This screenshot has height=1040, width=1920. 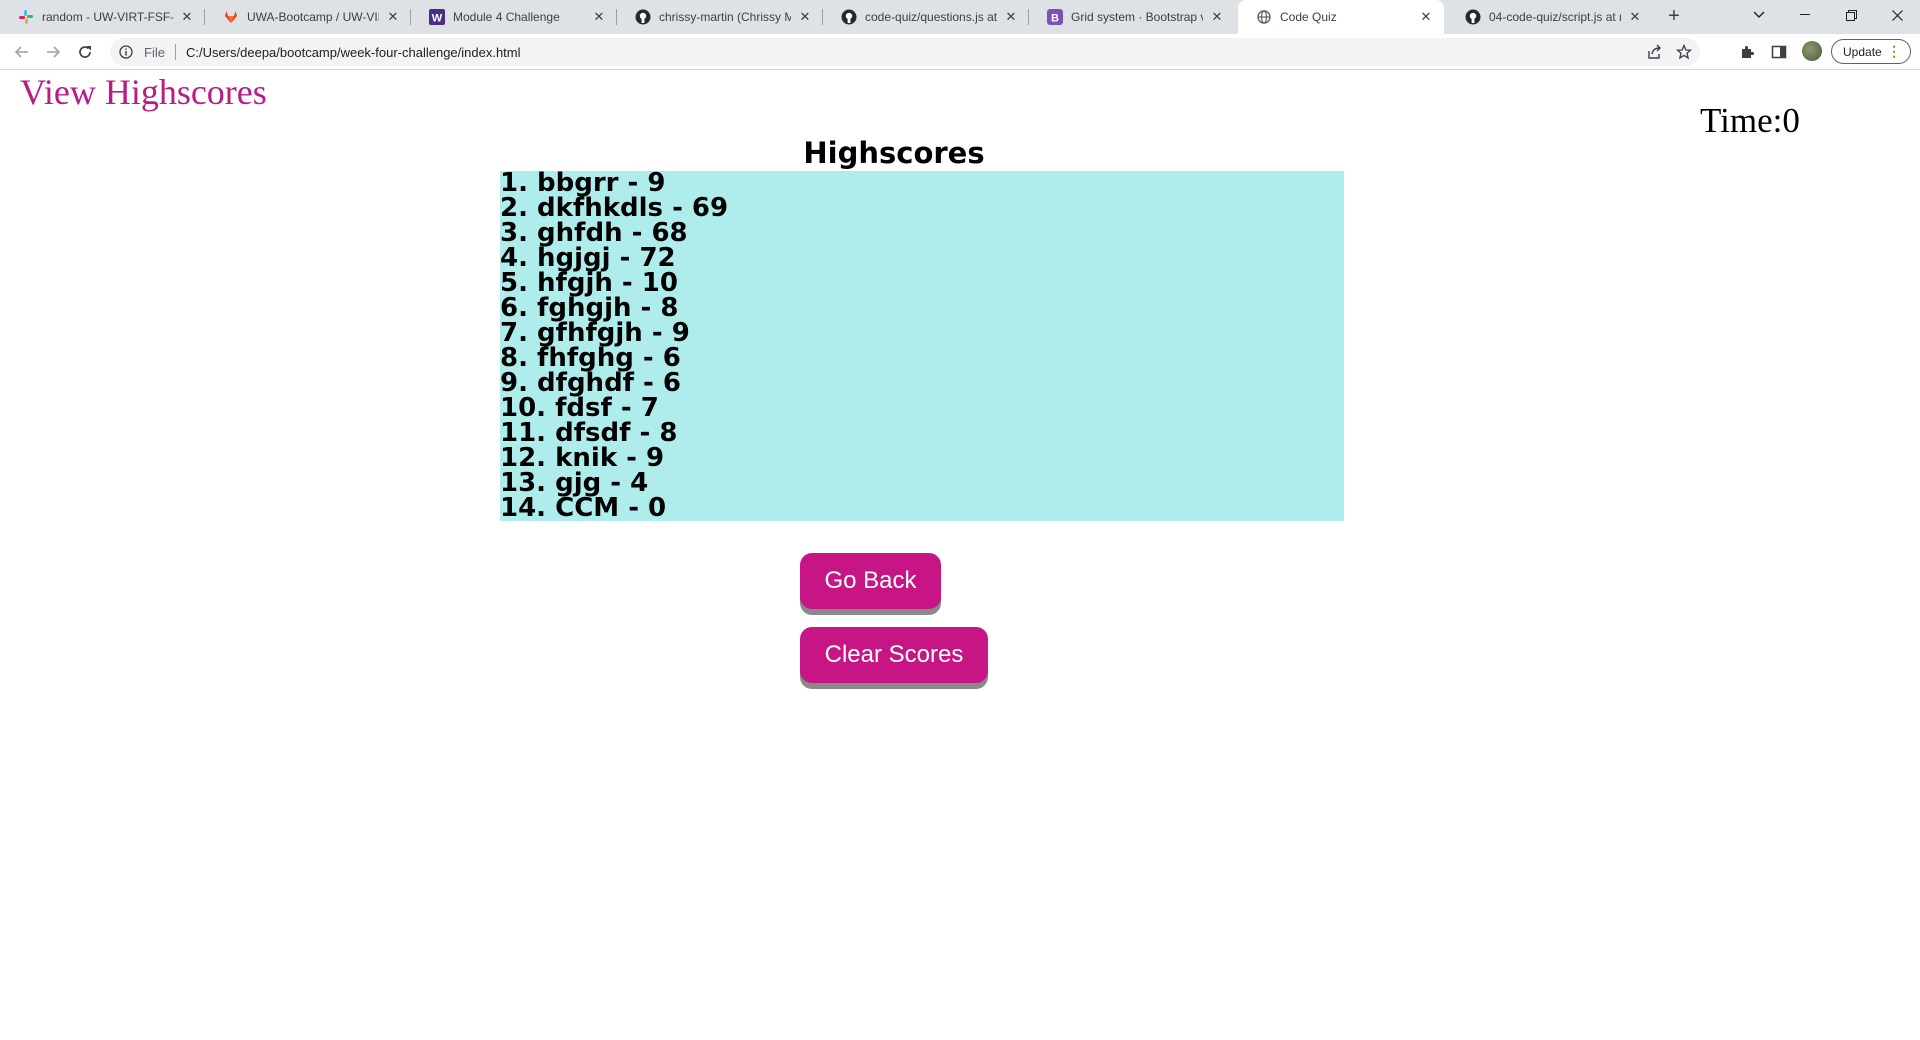 I want to click on go-back-button: Go Back, so click(x=870, y=581).